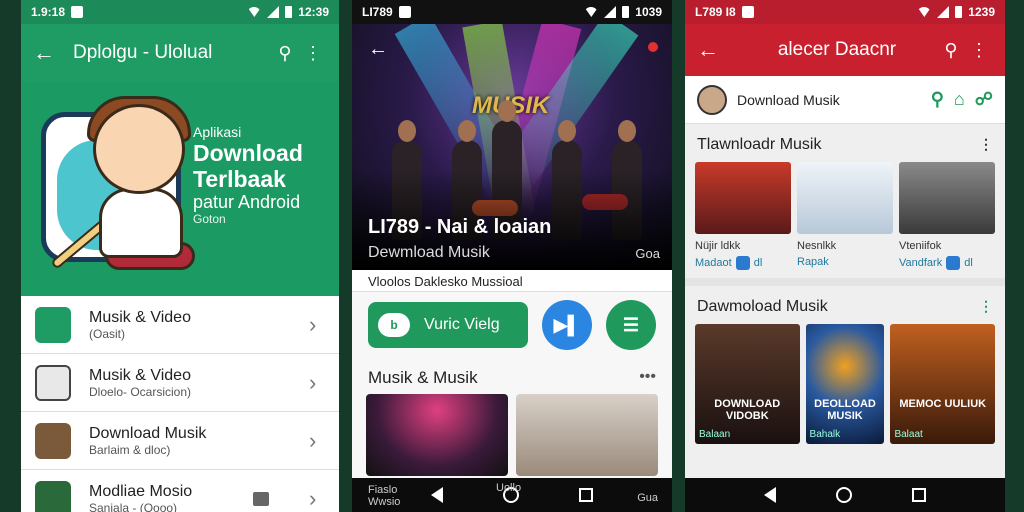 The width and height of the screenshot is (1024, 512). I want to click on album-art, so click(845, 198).